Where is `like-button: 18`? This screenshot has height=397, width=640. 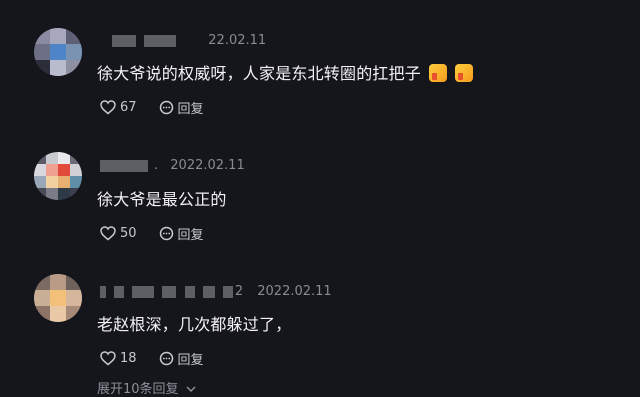 like-button: 18 is located at coordinates (118, 358).